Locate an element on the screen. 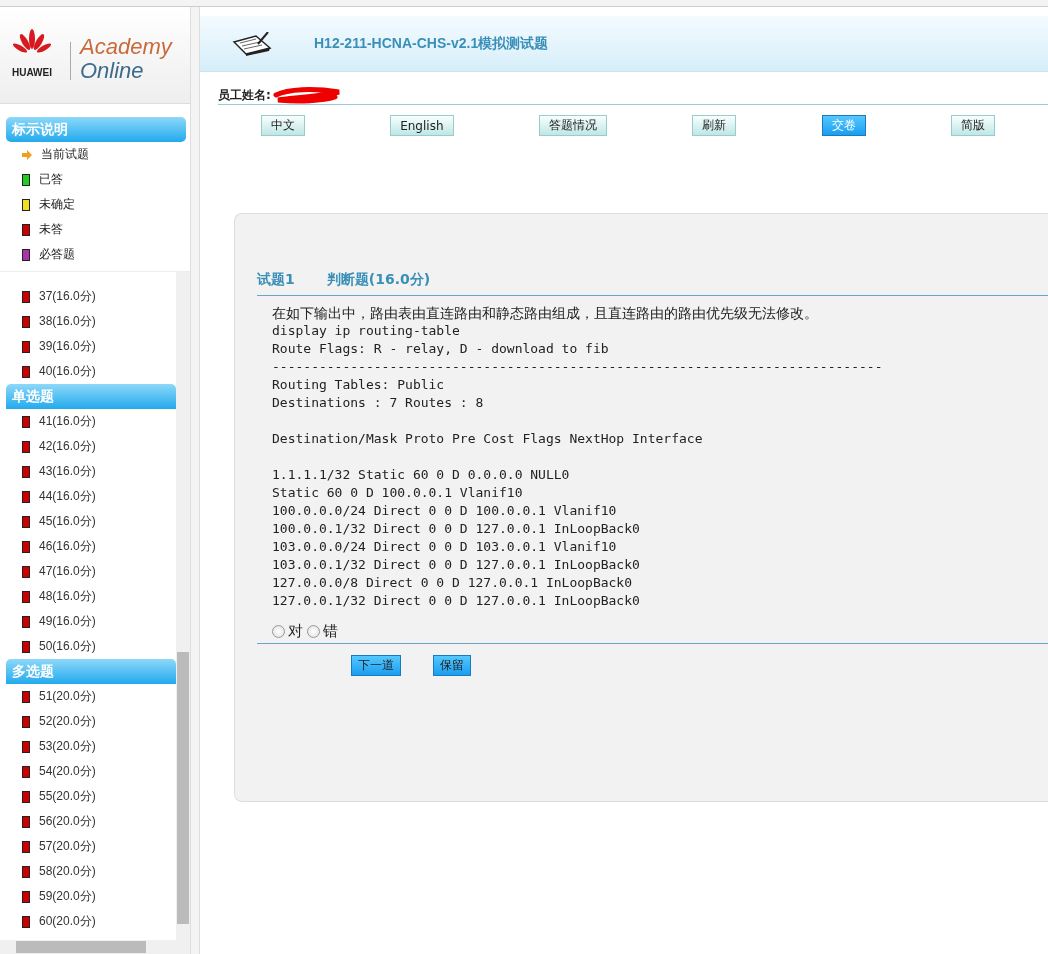 Image resolution: width=1048 pixels, height=954 pixels. question-link: 44(16.0分) is located at coordinates (88, 496).